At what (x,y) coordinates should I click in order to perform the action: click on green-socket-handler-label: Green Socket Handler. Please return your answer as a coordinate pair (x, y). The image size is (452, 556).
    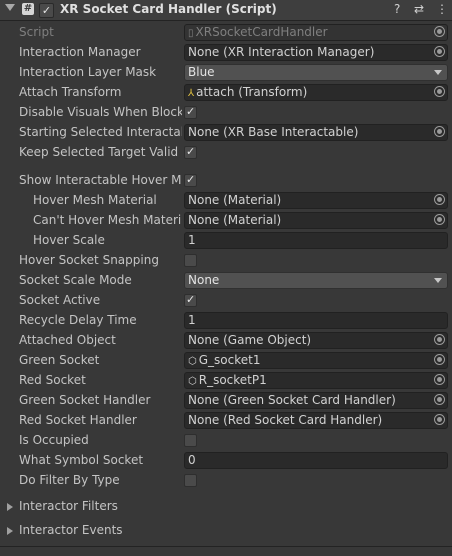
    Looking at the image, I should click on (85, 400).